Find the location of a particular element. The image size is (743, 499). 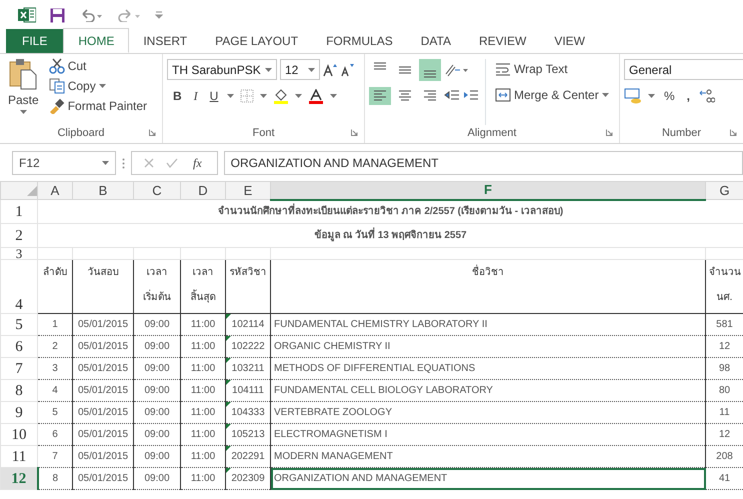

ribbon-tab: HOME is located at coordinates (96, 40).